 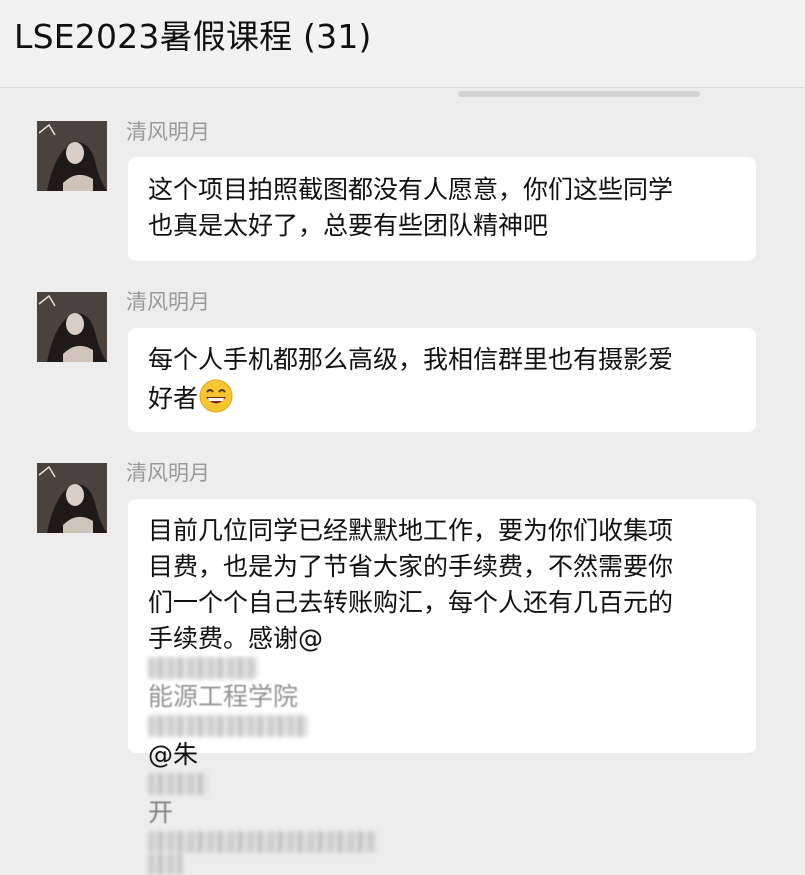 What do you see at coordinates (193, 36) in the screenshot?
I see `chat-title: LSE2023暑假课程 (31)` at bounding box center [193, 36].